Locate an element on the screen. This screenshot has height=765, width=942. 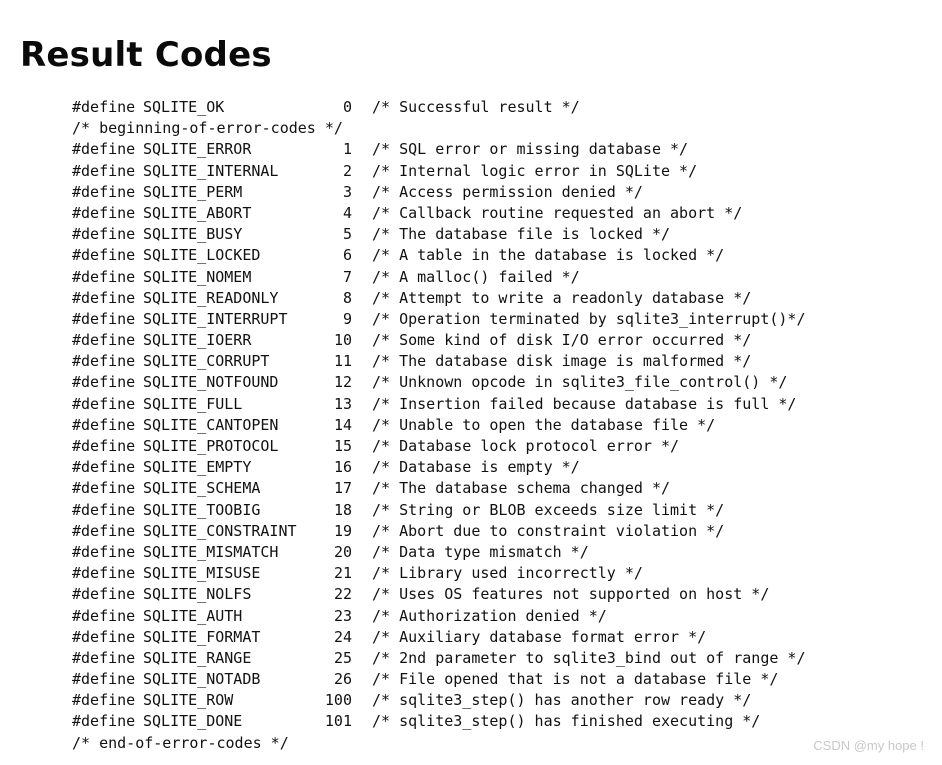
constant-comment: /* Authorization denied */ is located at coordinates (489, 615).